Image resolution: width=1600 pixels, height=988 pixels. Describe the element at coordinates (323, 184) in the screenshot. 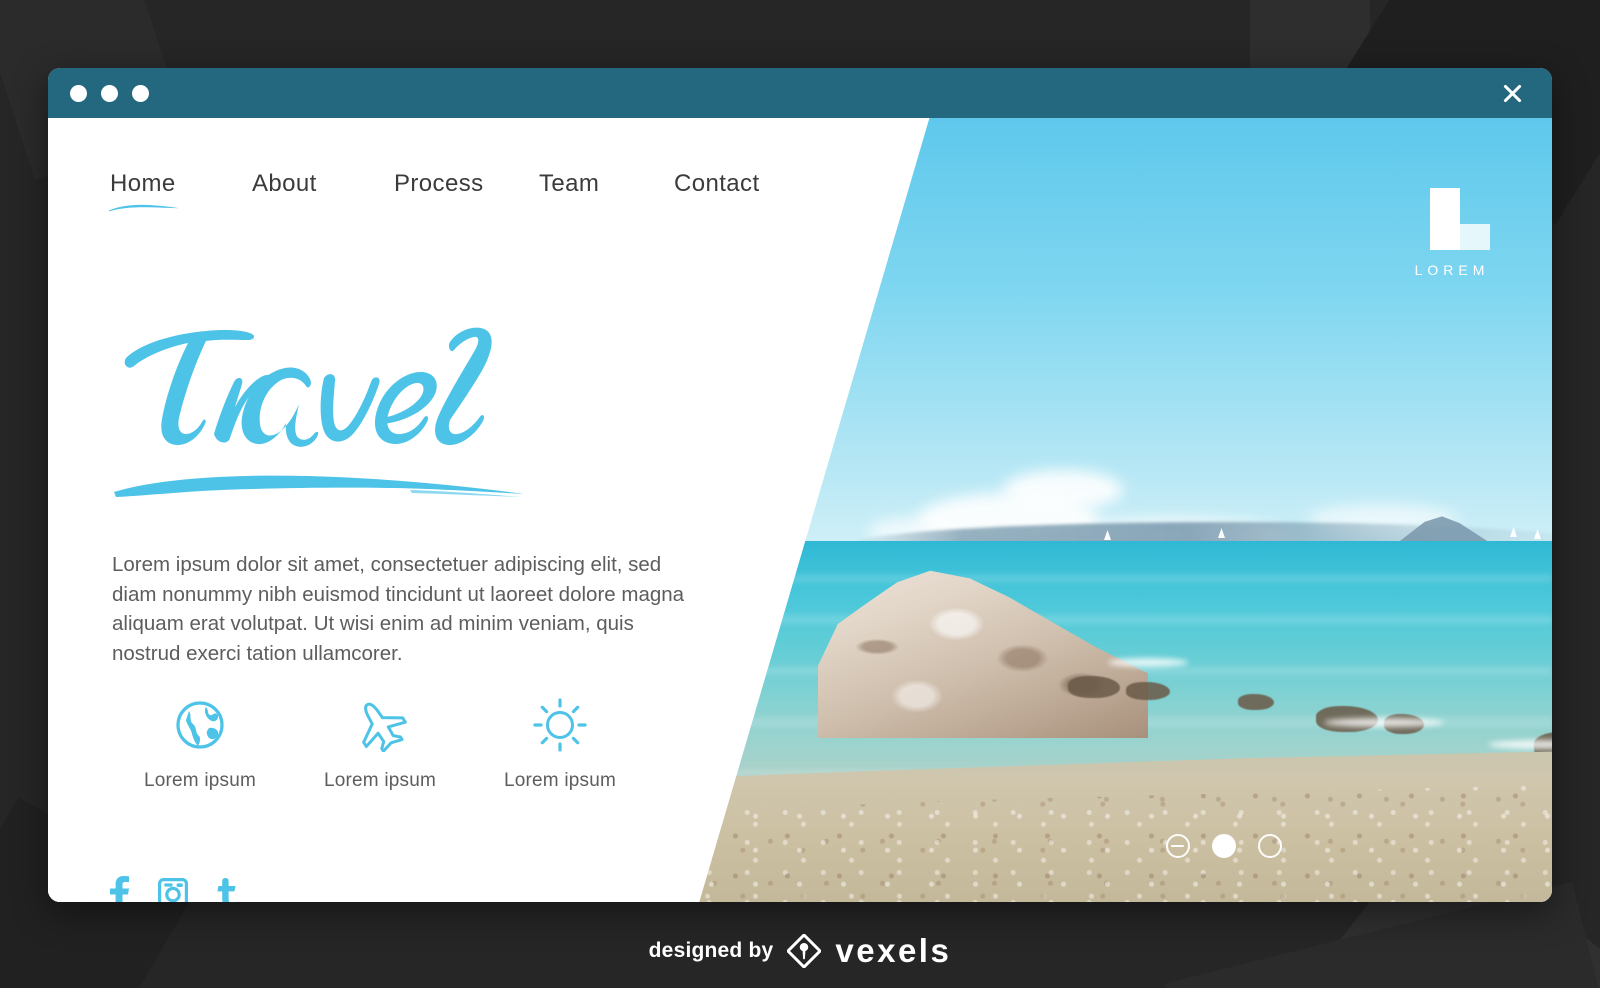

I see `nav-item-about: About` at that location.